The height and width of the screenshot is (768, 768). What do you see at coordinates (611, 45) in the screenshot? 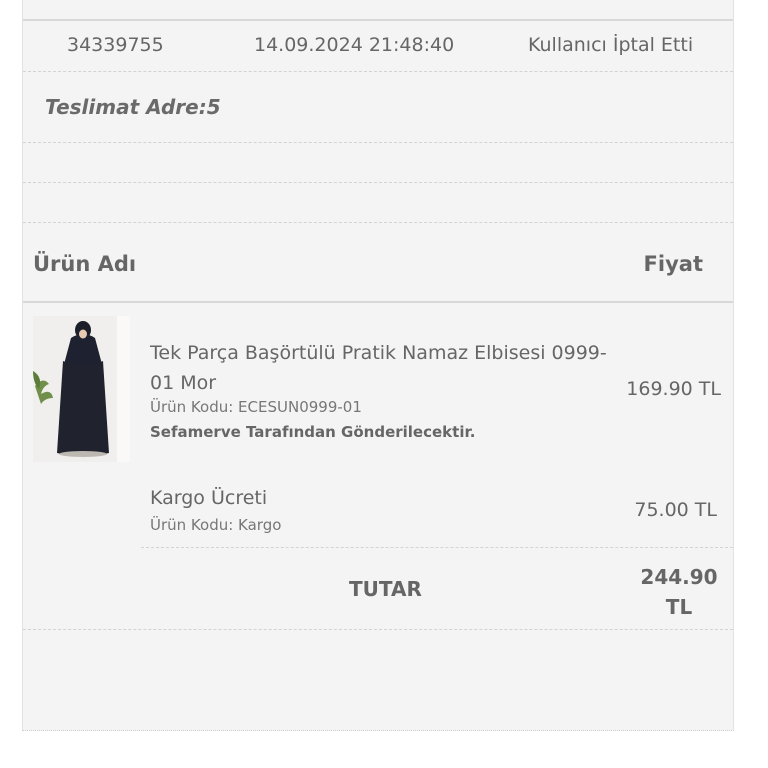
I see `order-status: Kullanıcı İptal Etti` at bounding box center [611, 45].